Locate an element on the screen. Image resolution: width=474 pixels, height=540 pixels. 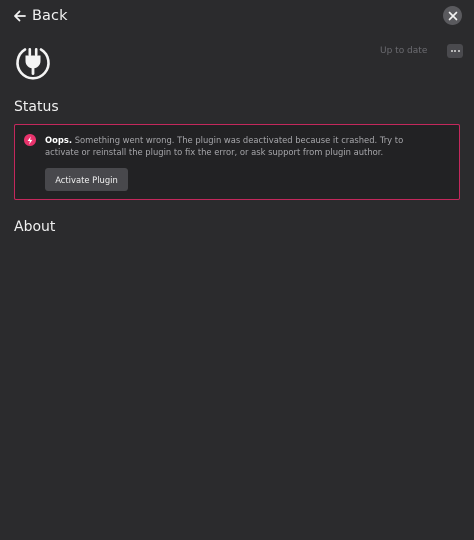
back-label: Back is located at coordinates (50, 16).